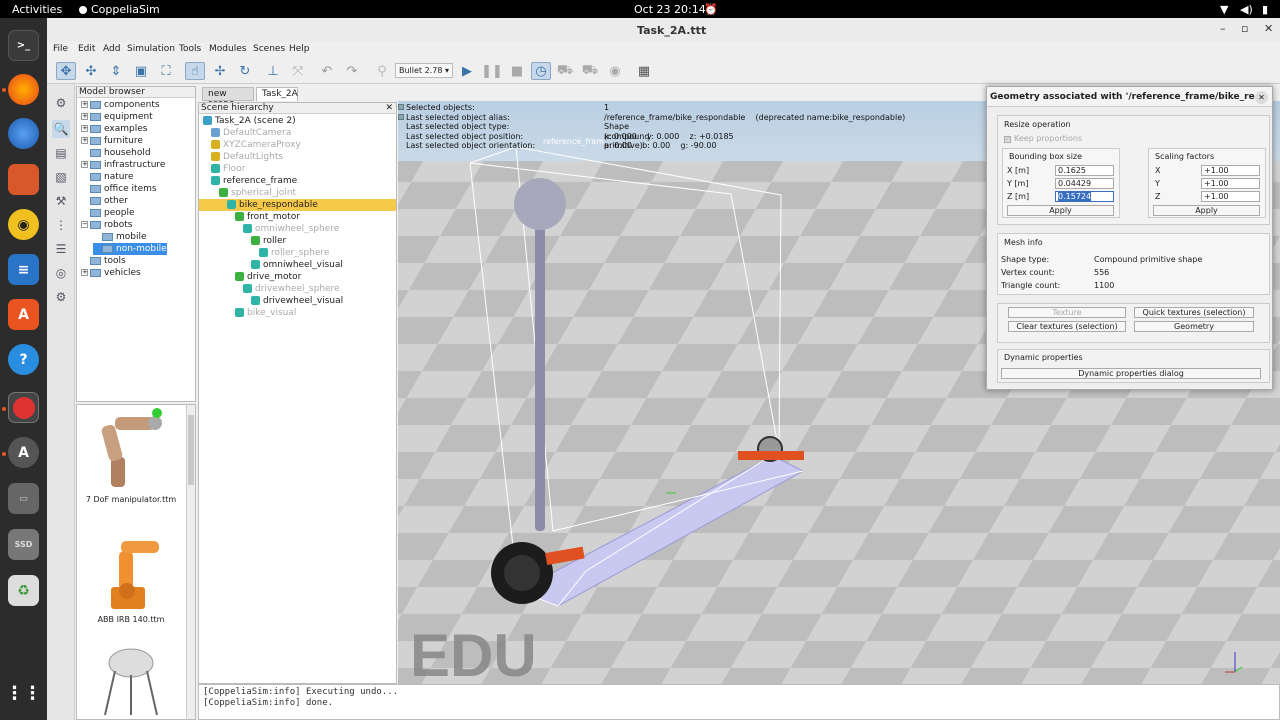  What do you see at coordinates (190, 562) in the screenshot?
I see `thumbnails-scrollbar` at bounding box center [190, 562].